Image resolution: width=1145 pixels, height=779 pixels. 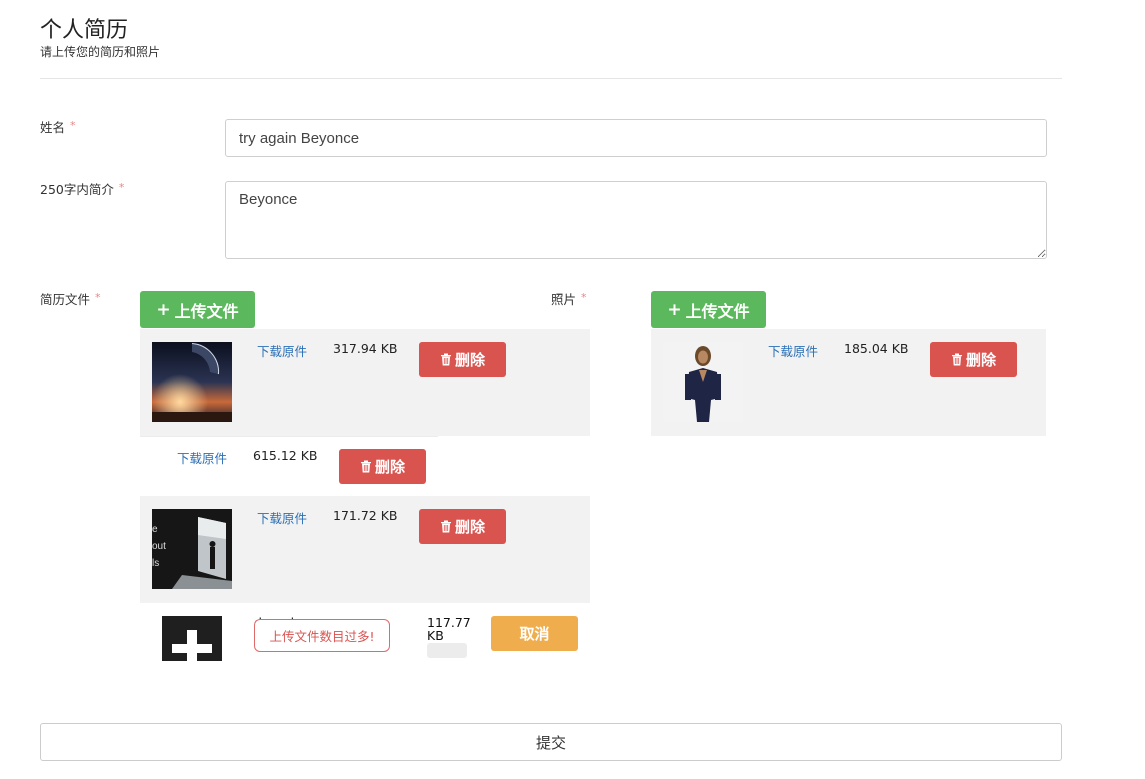 What do you see at coordinates (551, 78) in the screenshot?
I see `header-divider` at bounding box center [551, 78].